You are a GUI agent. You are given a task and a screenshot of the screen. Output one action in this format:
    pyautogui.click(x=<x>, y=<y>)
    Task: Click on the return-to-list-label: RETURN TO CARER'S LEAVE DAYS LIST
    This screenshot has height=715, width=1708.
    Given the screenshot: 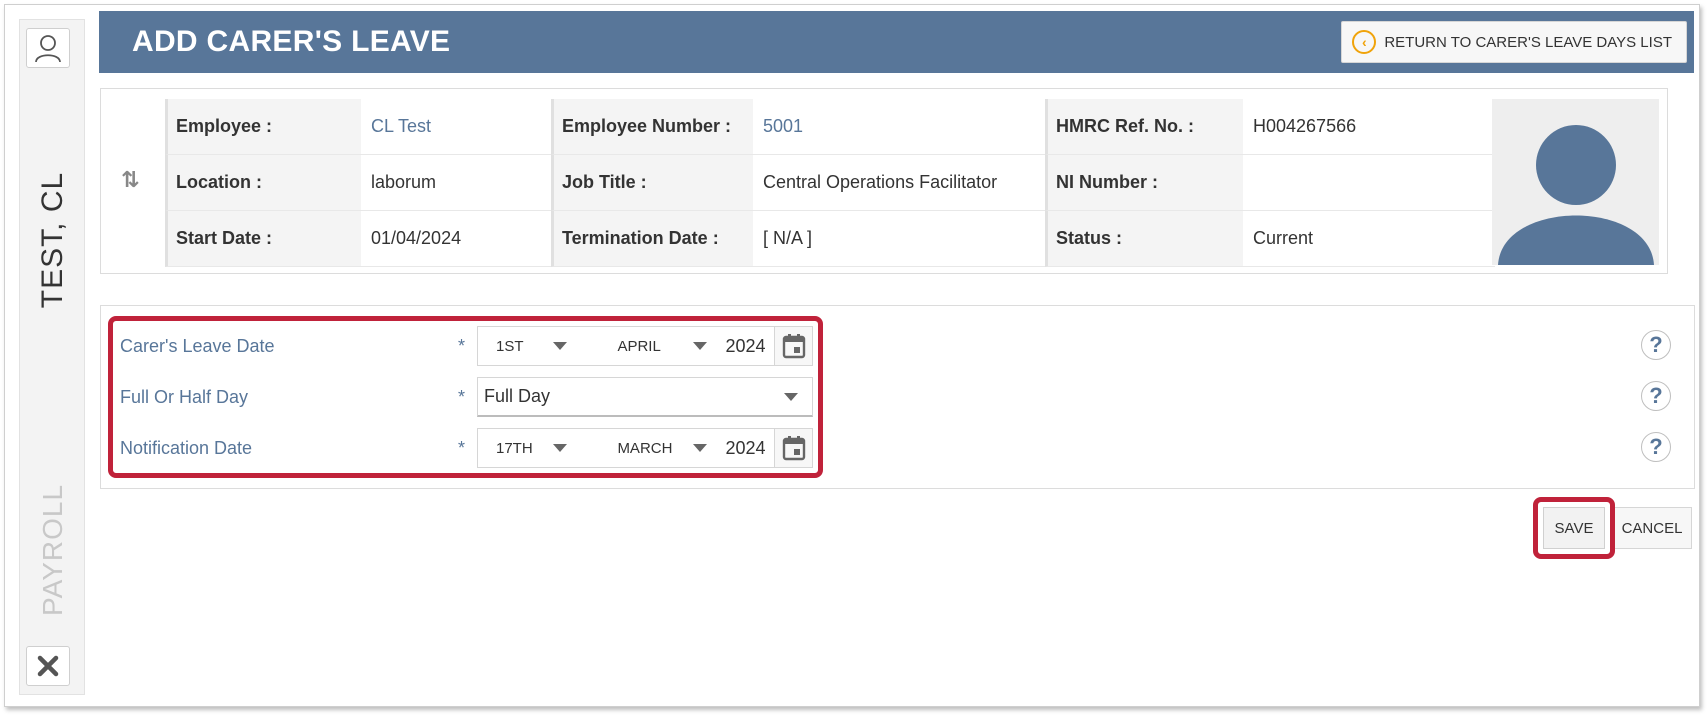 What is the action you would take?
    pyautogui.click(x=1528, y=42)
    